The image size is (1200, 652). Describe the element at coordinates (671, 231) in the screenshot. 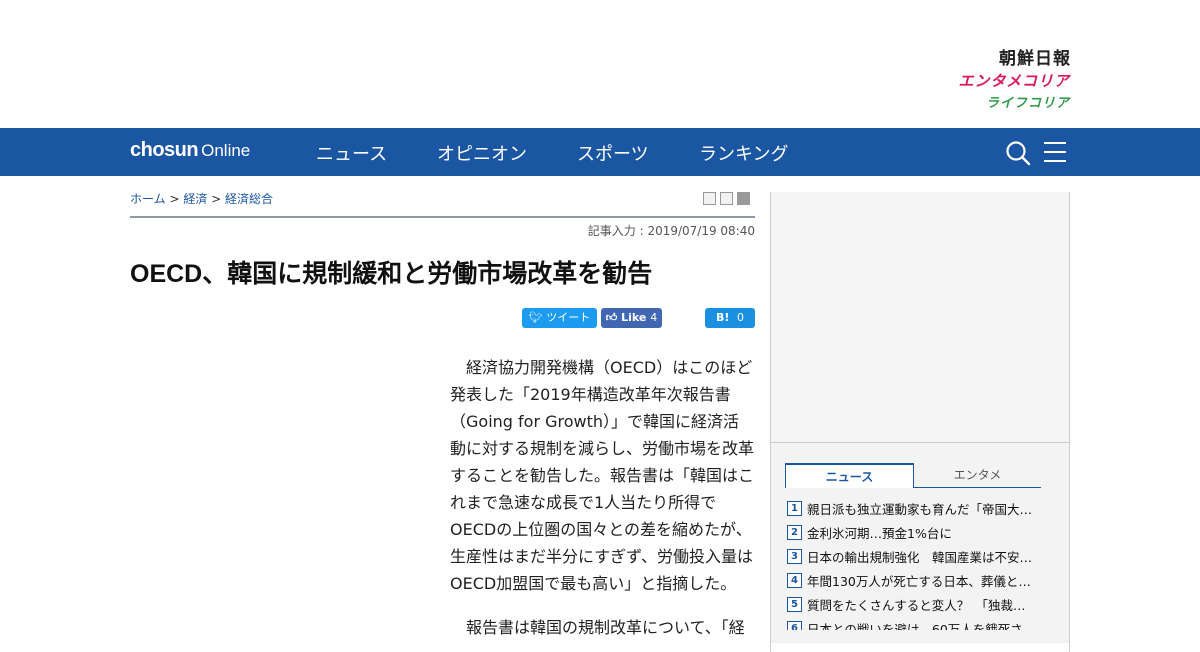

I see `article-date: 記事入力 : 2019/07/19 08:40` at that location.